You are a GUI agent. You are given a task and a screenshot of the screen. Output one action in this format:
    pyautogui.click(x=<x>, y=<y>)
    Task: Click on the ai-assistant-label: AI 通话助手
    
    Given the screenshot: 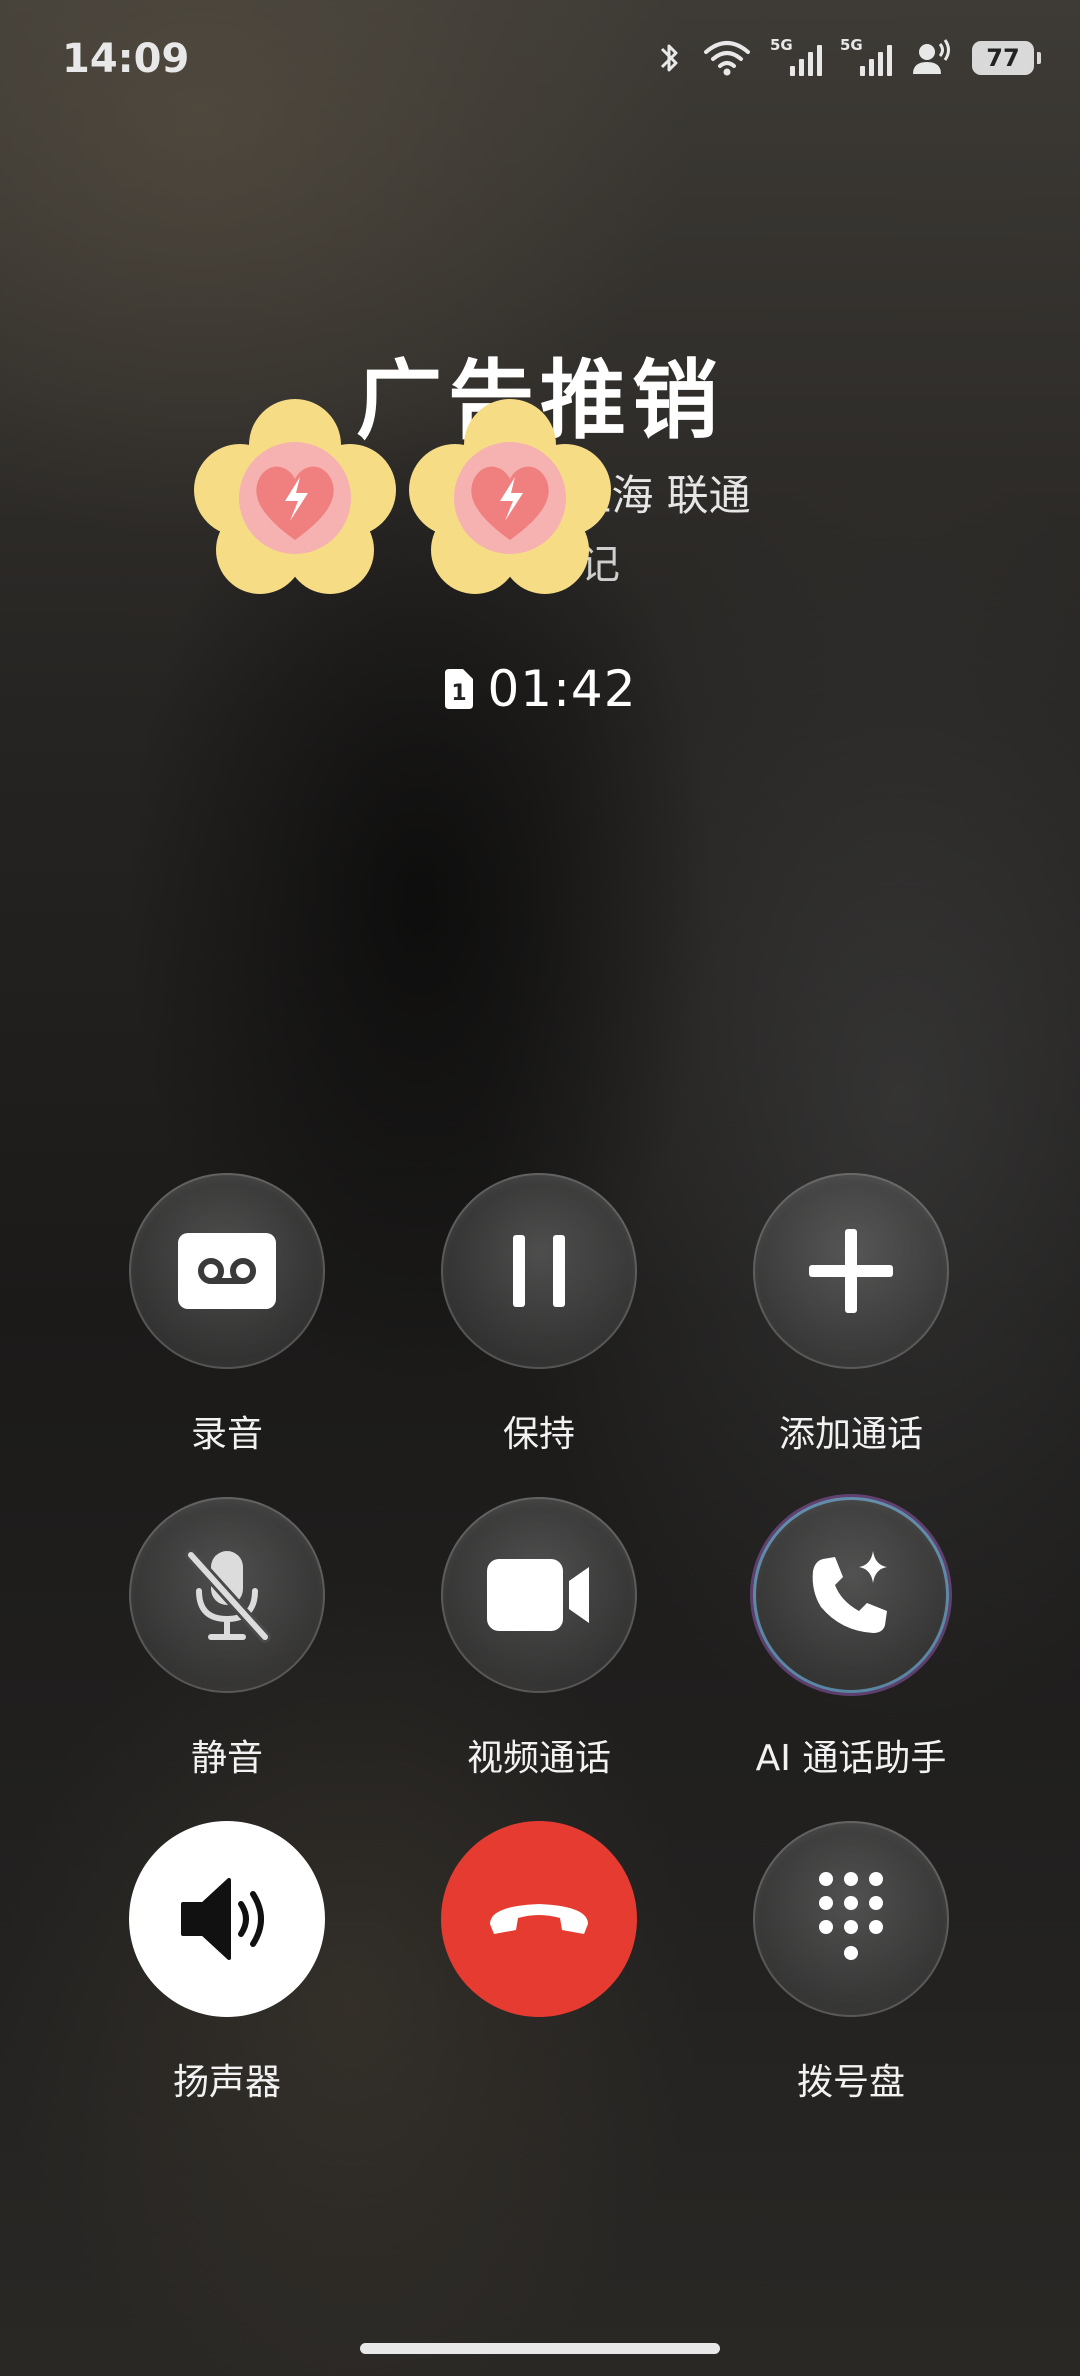 What is the action you would take?
    pyautogui.click(x=851, y=1758)
    